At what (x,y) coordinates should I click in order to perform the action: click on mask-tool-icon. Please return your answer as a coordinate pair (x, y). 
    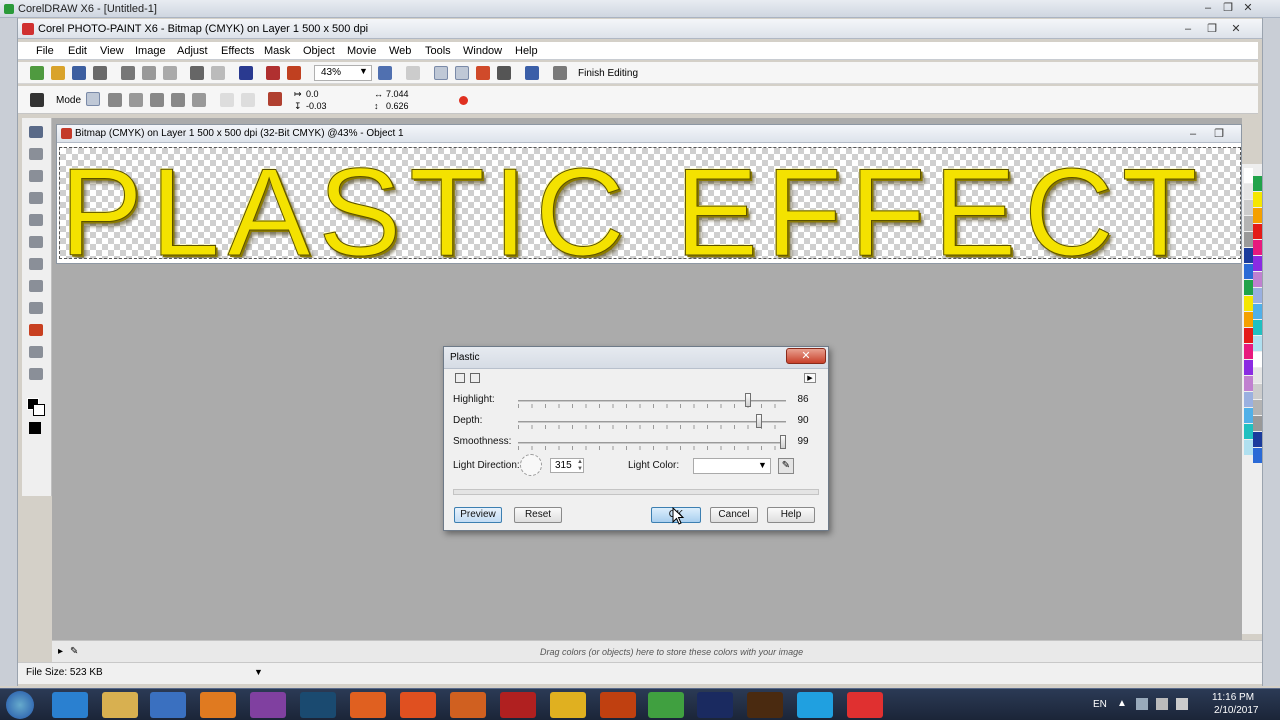
    Looking at the image, I should click on (36, 154).